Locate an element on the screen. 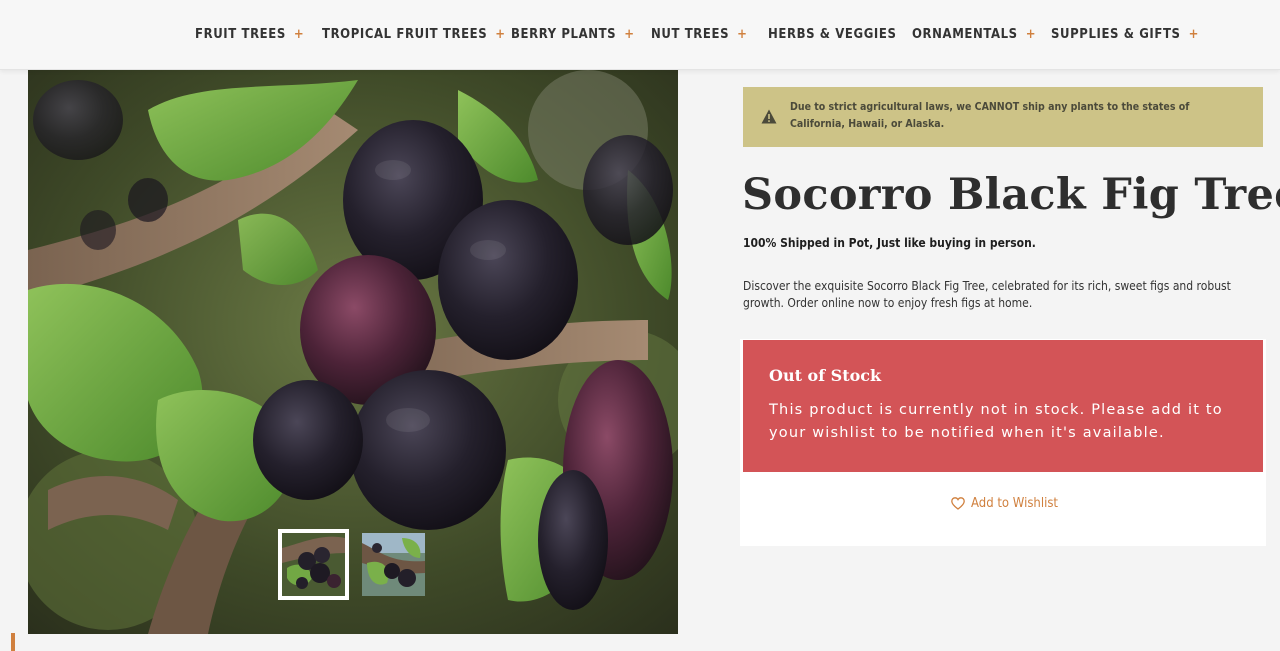  nav-item-tropical-fruit-trees: TROPICAL FRUIT TREES + is located at coordinates (414, 34).